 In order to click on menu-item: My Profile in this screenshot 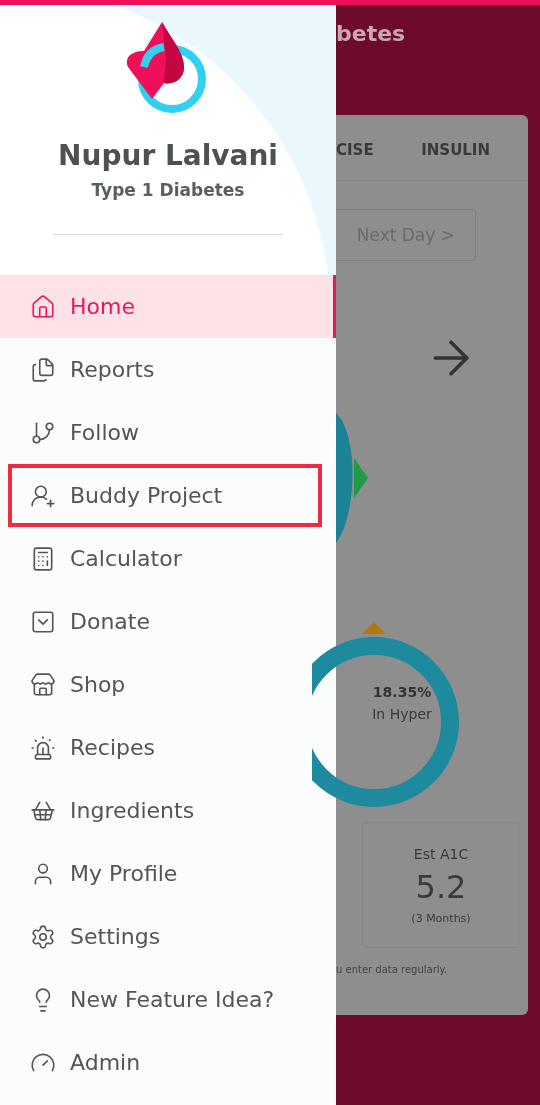, I will do `click(168, 873)`.